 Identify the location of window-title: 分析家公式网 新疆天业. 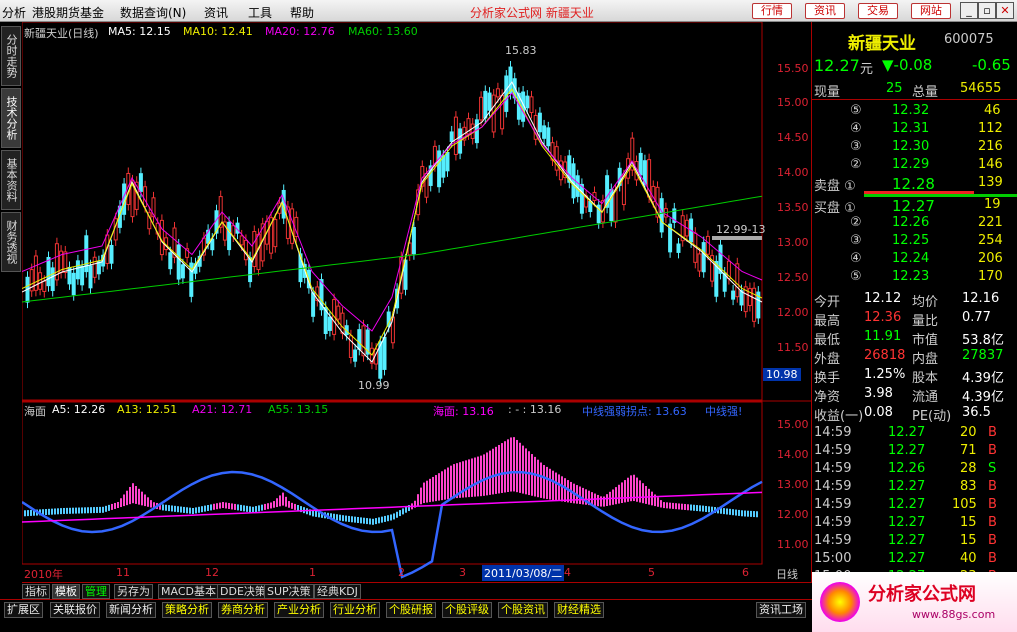
(532, 13).